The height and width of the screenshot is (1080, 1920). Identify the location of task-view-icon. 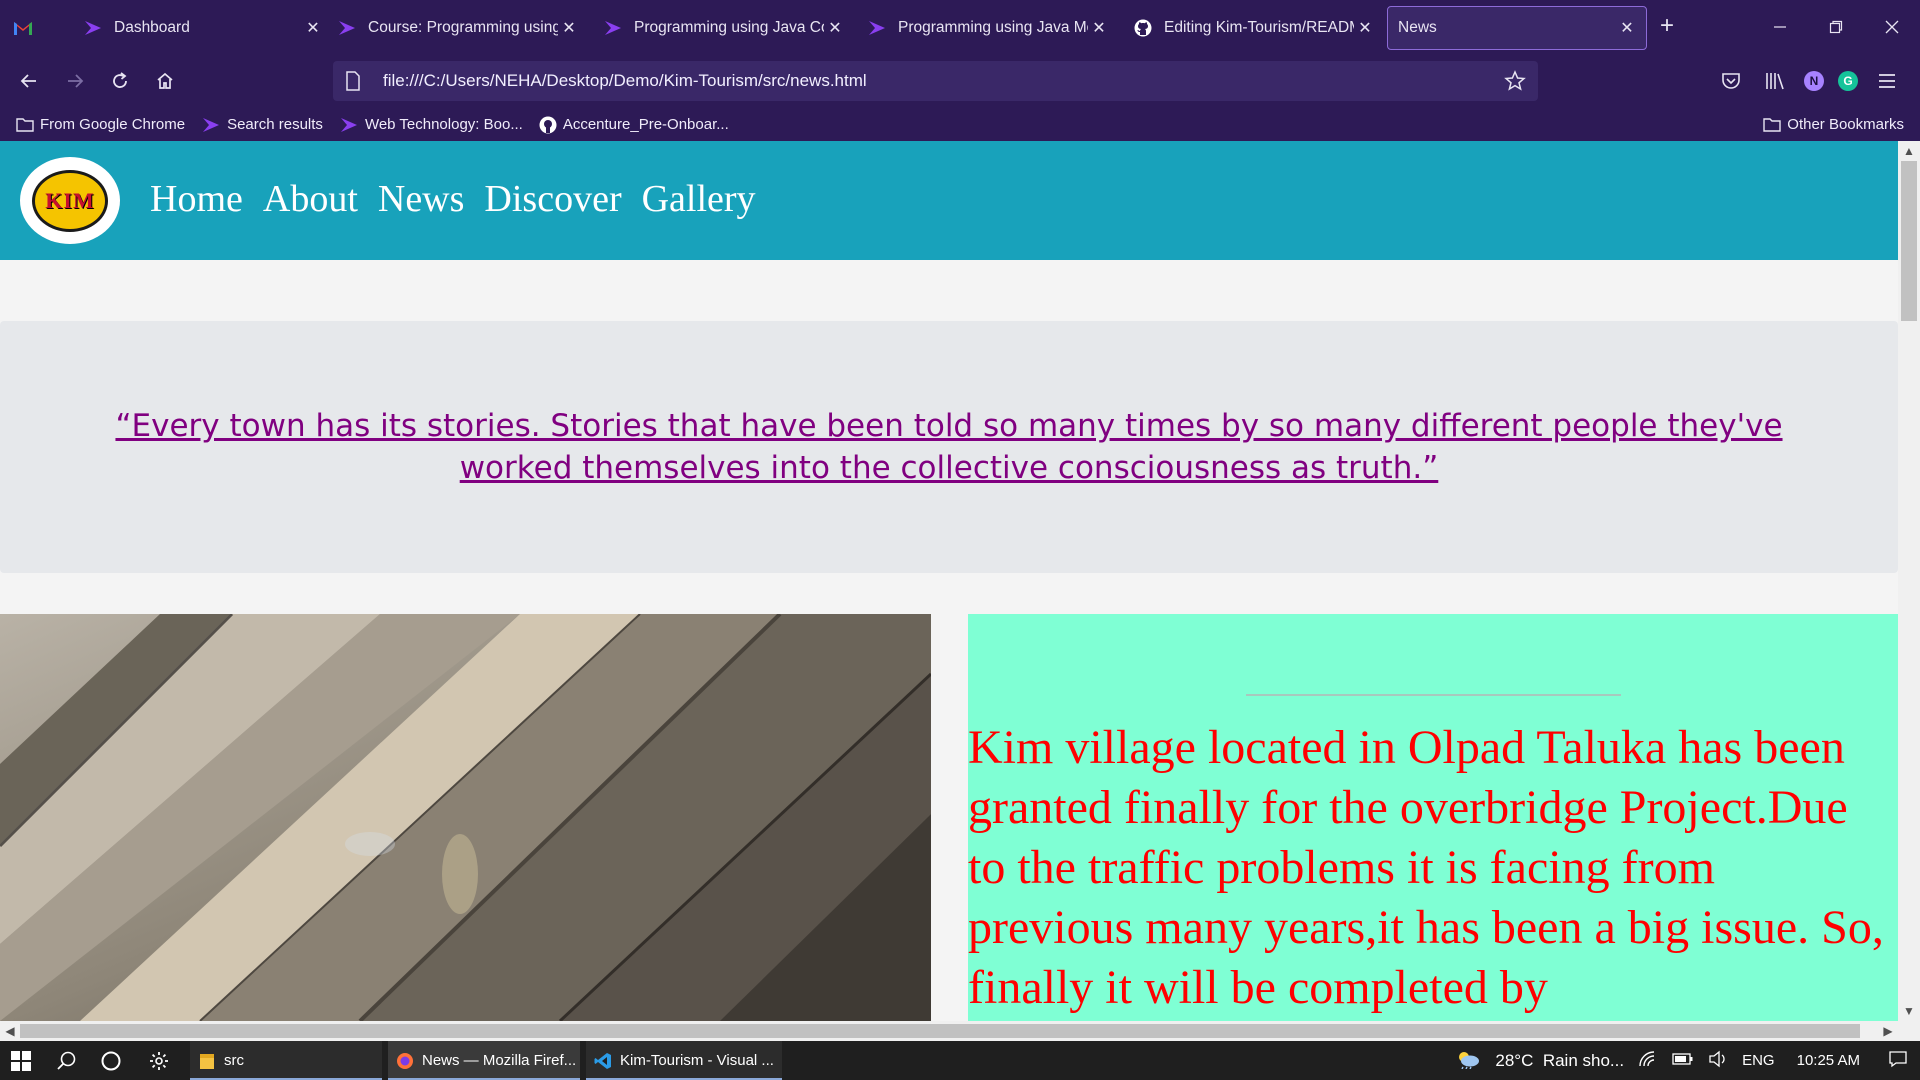
(111, 1060).